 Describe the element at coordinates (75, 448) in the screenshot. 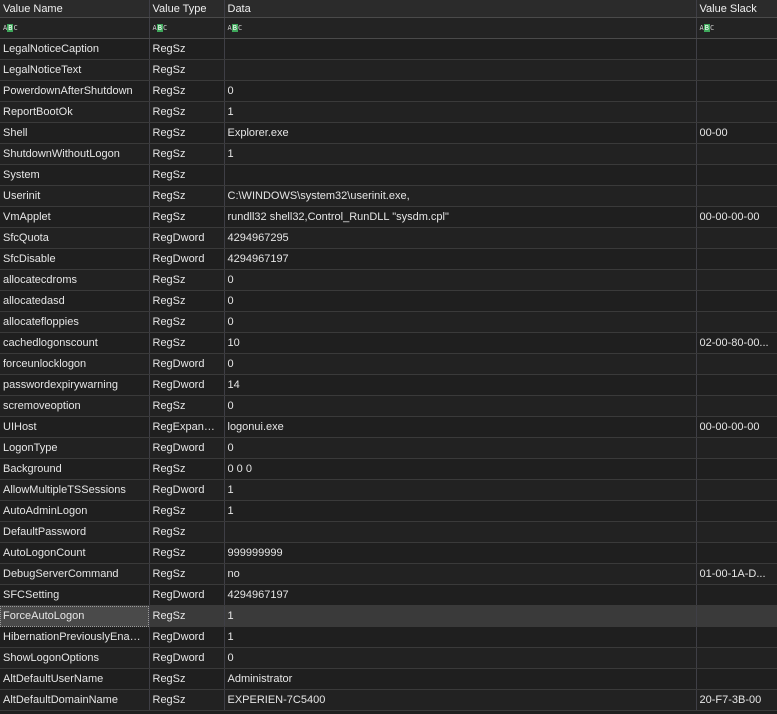

I see `cell-value-name: LogonType` at that location.